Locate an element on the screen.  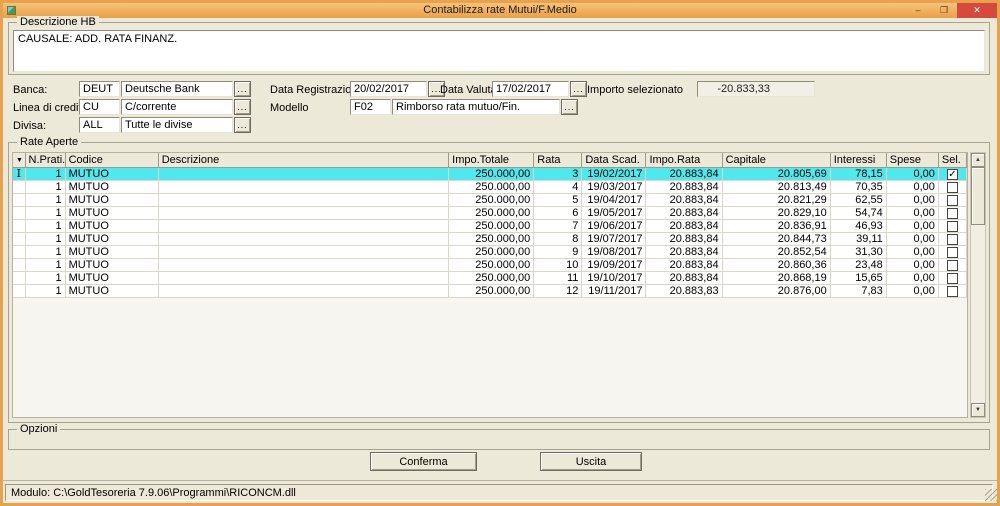
cell-capitale: 20.805,69 is located at coordinates (776, 174).